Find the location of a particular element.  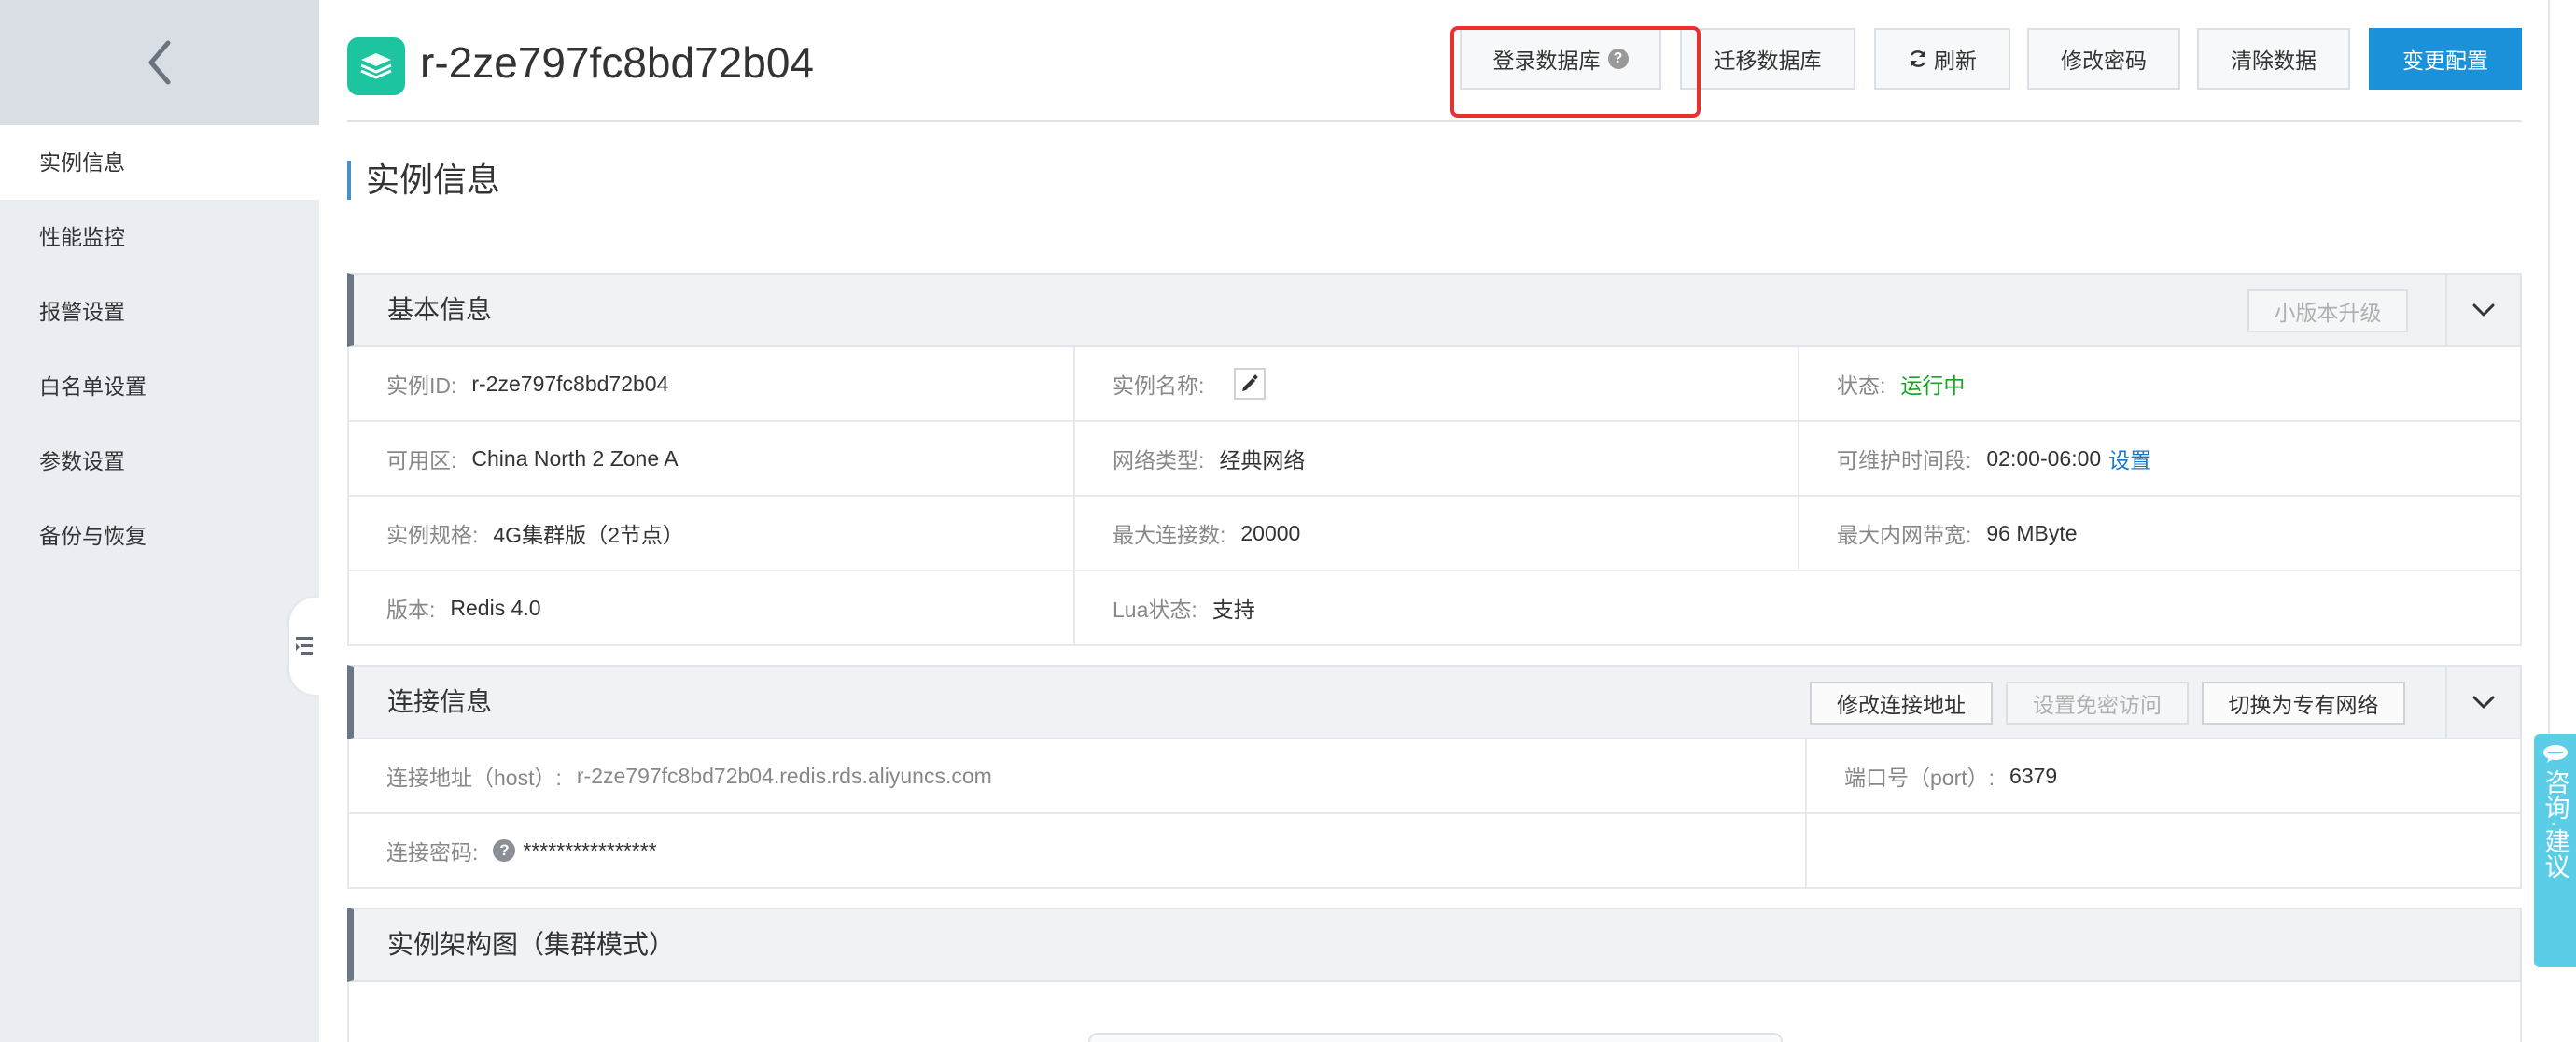

maintenance-window-value: 02:00-06:00 is located at coordinates (2044, 458).